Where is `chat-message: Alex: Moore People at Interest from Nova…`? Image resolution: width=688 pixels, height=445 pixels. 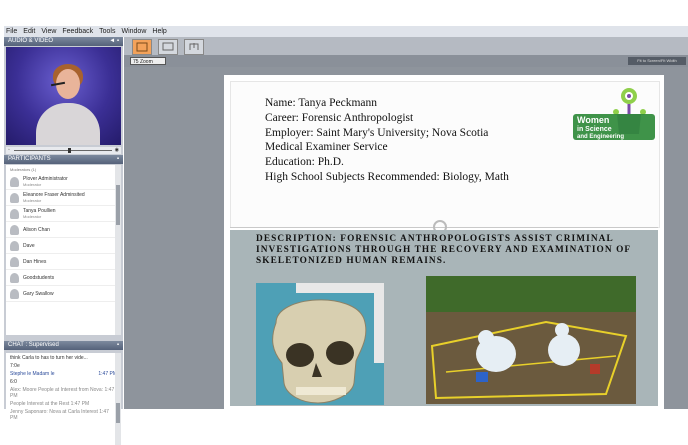 chat-message: Alex: Moore People at Interest from Nova… is located at coordinates (62, 393).